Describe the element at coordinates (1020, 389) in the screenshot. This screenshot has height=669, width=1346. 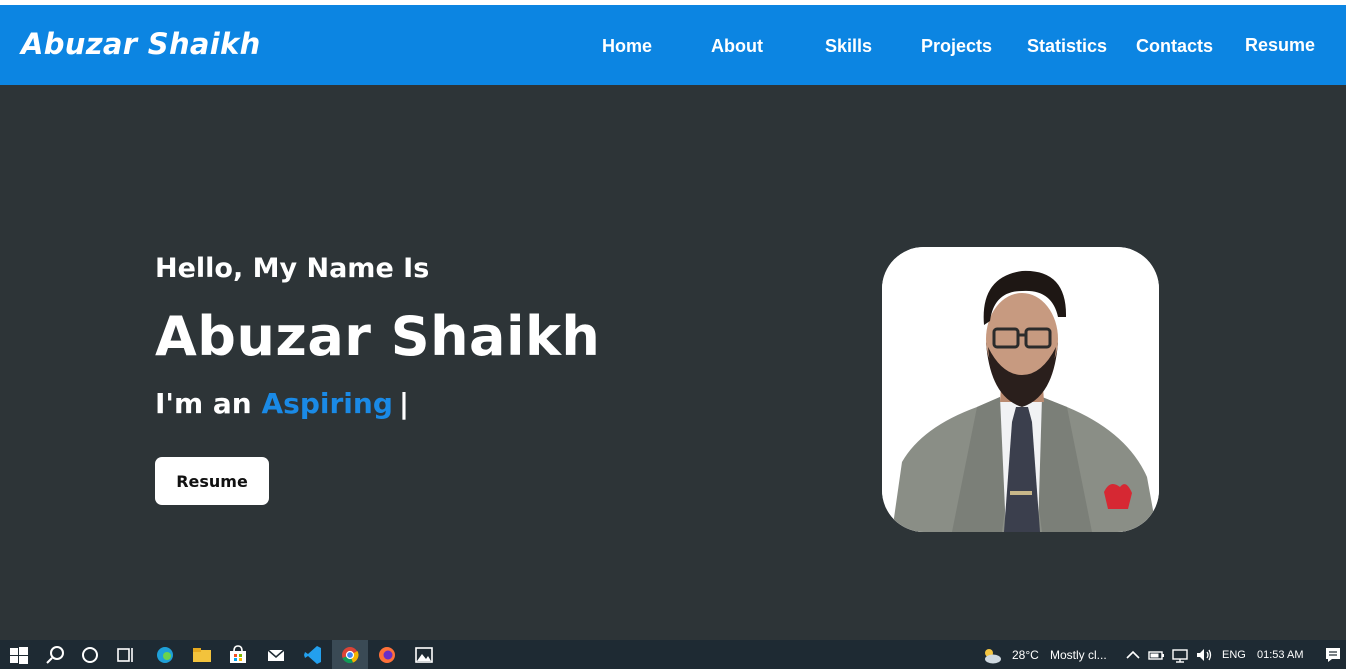
I see `profile-photo` at that location.